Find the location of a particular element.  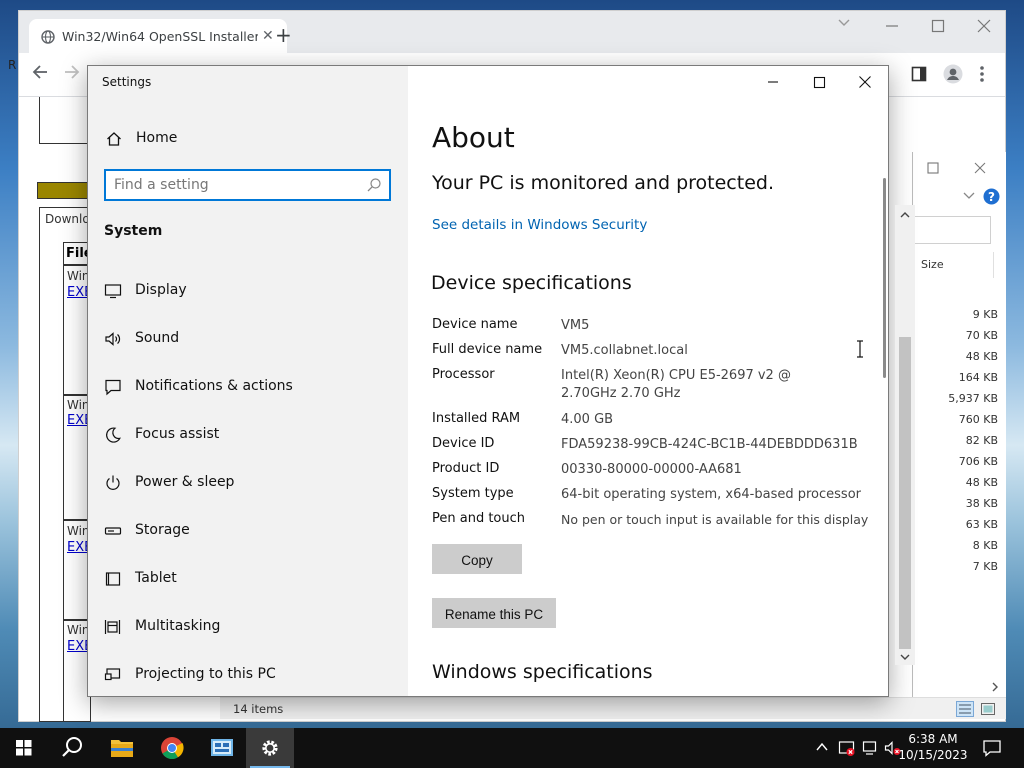

rename-pc-button: Rename this PC is located at coordinates (494, 613).